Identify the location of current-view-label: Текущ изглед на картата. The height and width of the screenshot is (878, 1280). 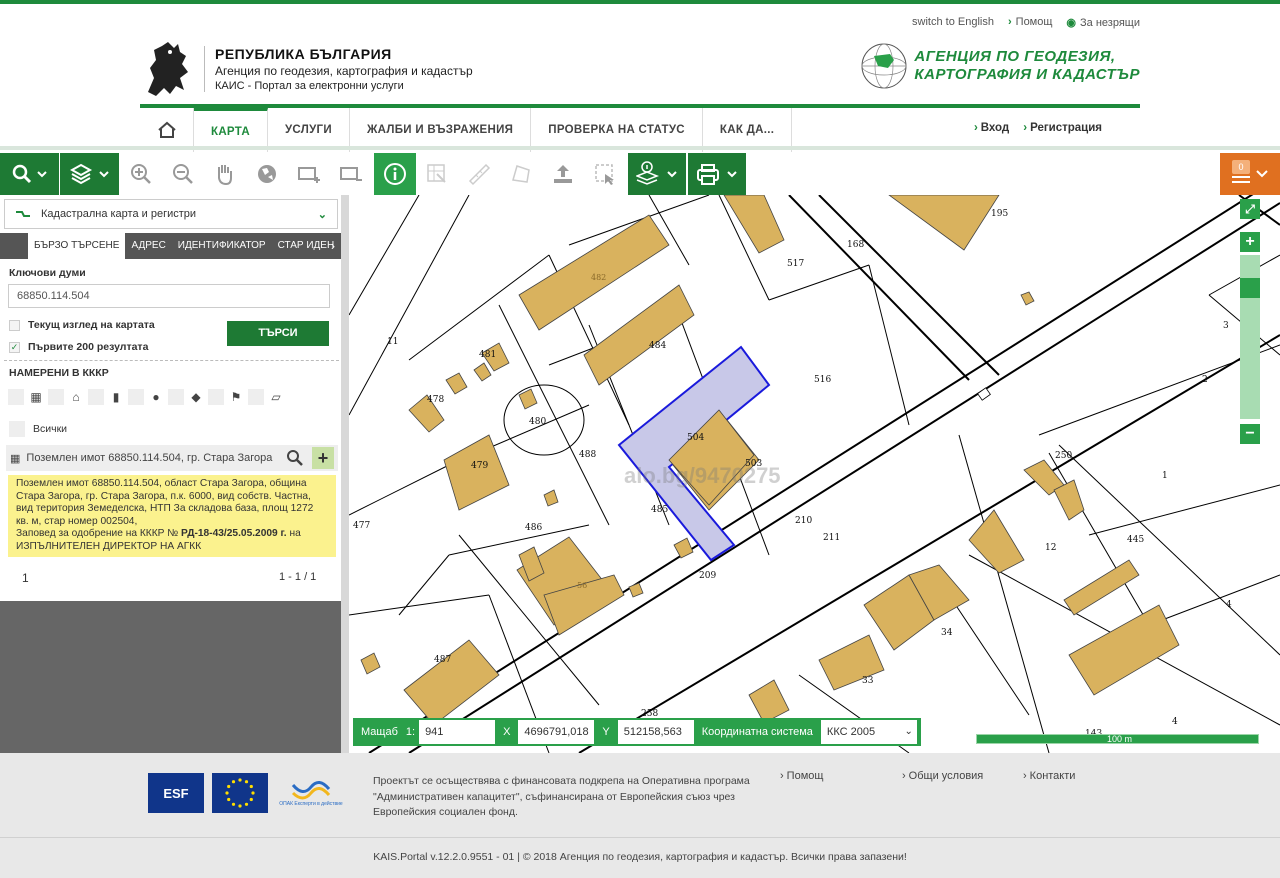
(91, 325).